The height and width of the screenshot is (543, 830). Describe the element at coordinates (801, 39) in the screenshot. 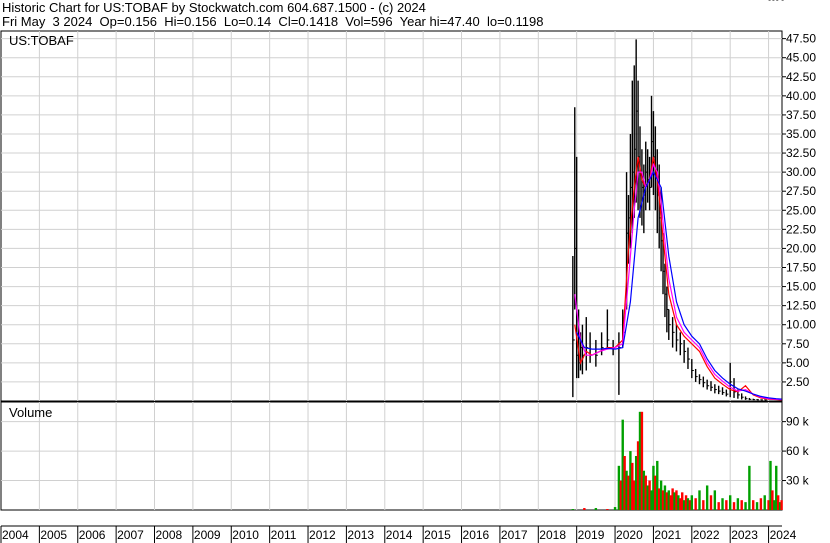

I see `price-y-label: 47.50` at that location.